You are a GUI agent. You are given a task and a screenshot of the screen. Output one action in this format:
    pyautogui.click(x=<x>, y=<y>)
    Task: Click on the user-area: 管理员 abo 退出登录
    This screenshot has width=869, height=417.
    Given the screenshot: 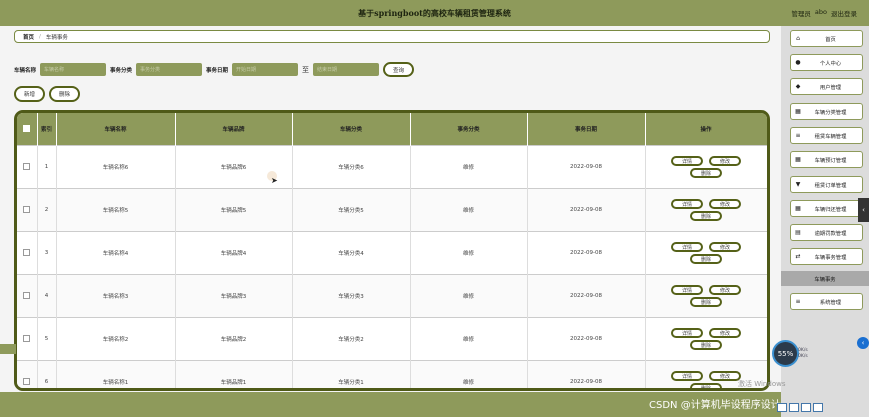 What is the action you would take?
    pyautogui.click(x=824, y=13)
    